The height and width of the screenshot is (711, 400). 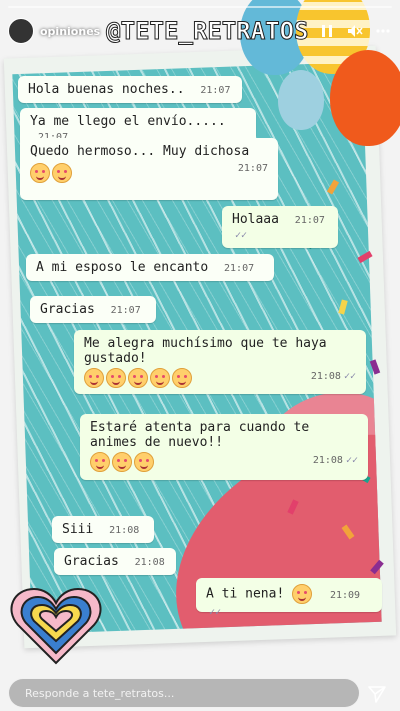 What do you see at coordinates (56, 626) in the screenshot?
I see `heart-sticker-icon` at bounding box center [56, 626].